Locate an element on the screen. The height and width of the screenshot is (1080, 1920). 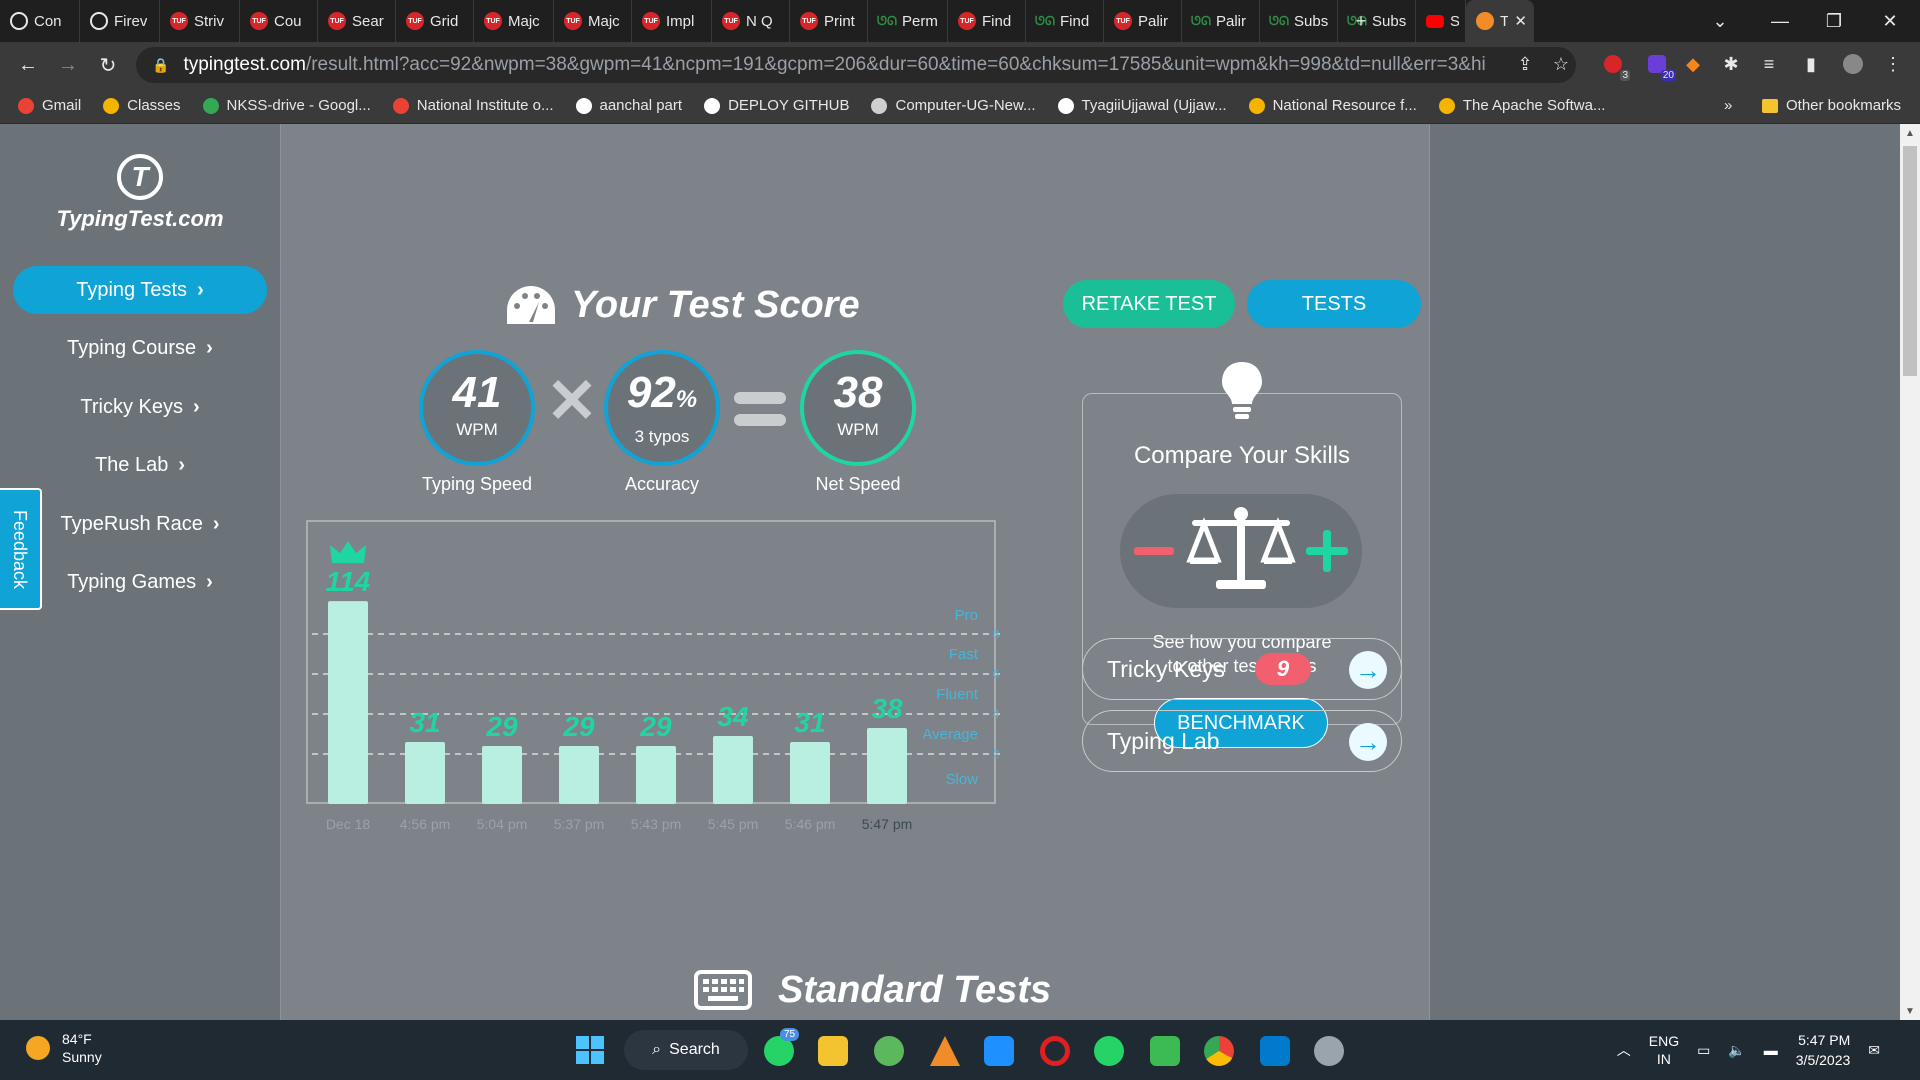
bookmark-item: Classes is located at coordinates (142, 105).